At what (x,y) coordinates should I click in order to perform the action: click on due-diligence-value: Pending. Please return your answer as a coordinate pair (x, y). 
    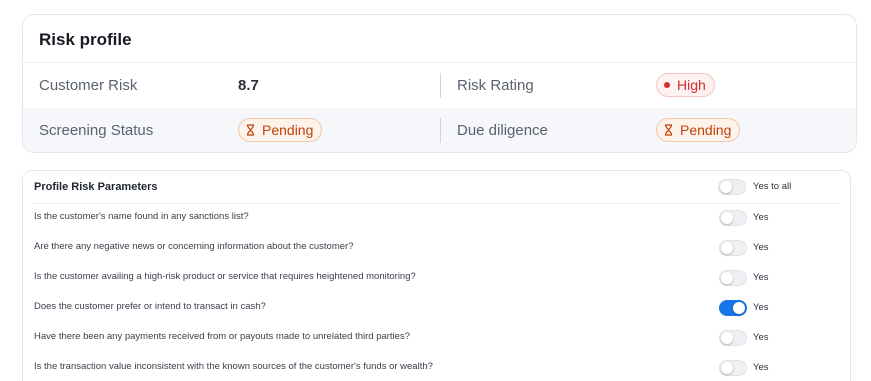
    Looking at the image, I should click on (706, 130).